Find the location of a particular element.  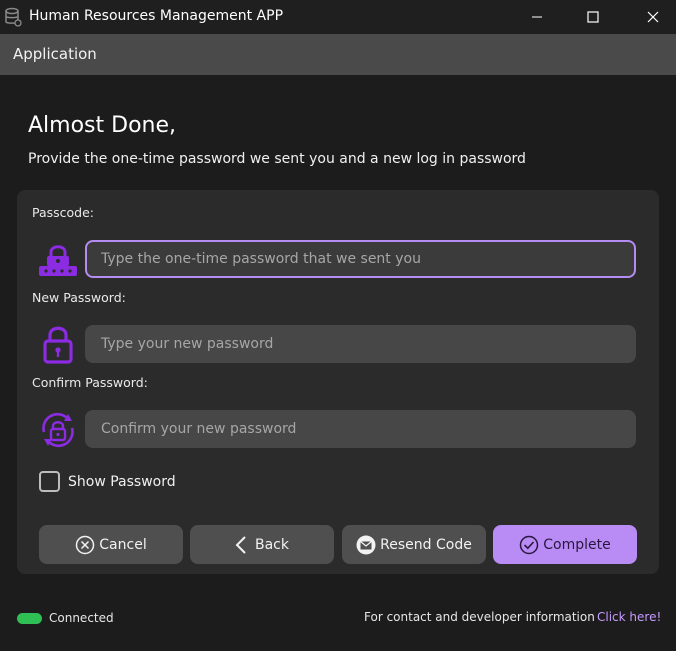

show-password-row: Show Password is located at coordinates (107, 481).